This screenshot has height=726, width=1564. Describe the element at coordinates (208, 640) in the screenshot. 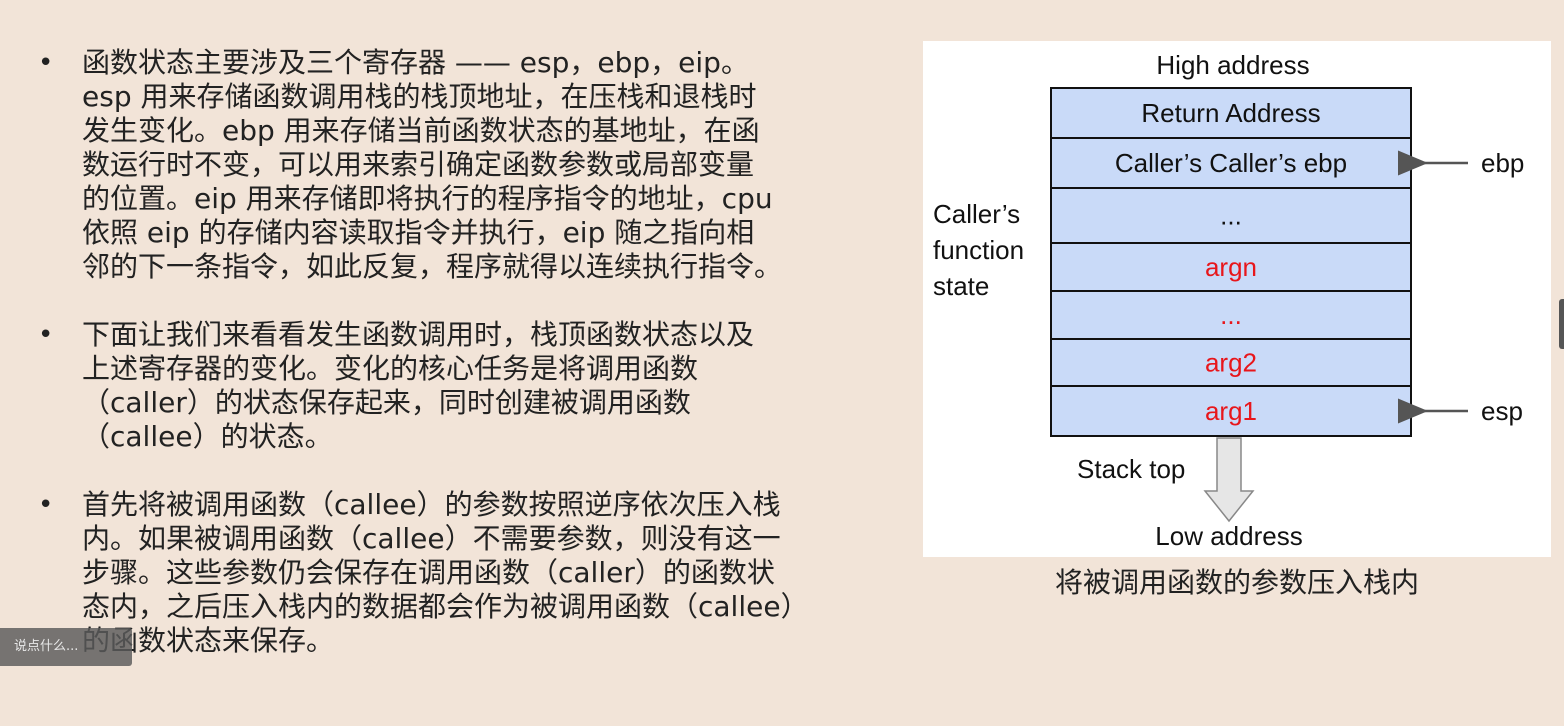

I see `text-line: 的函数状态来保存。` at that location.